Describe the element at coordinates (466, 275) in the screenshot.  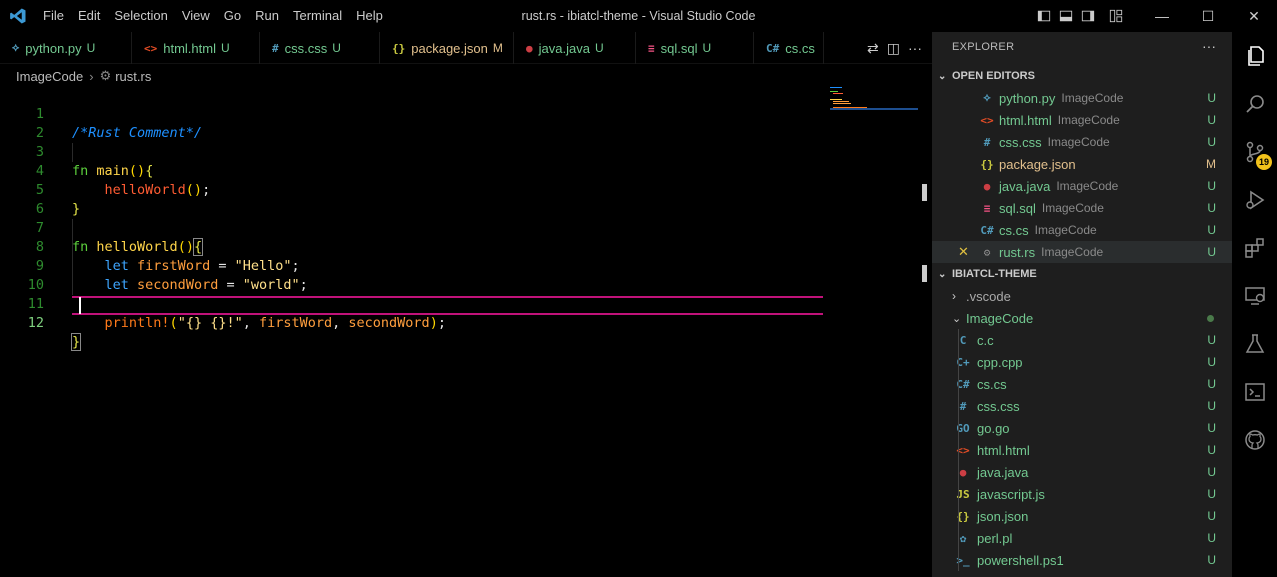
I see `code-line: 10` at that location.